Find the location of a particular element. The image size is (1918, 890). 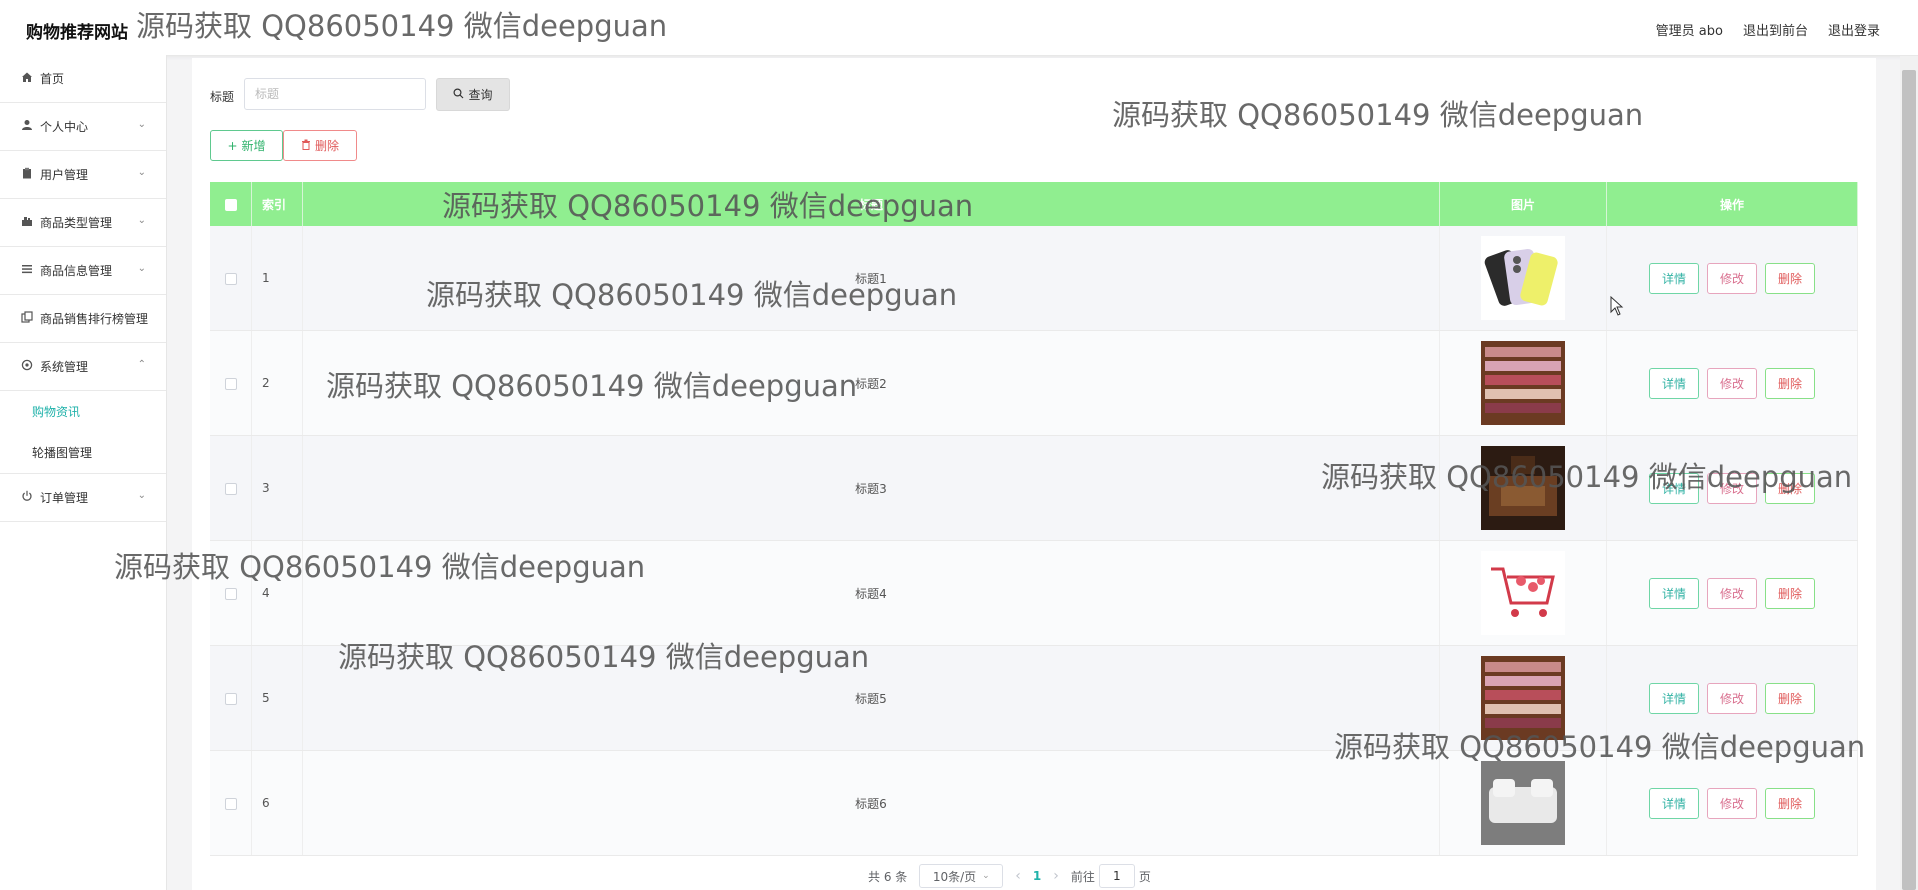

sidebar-item-orders: 订单管理 ⌄ is located at coordinates (83, 498).